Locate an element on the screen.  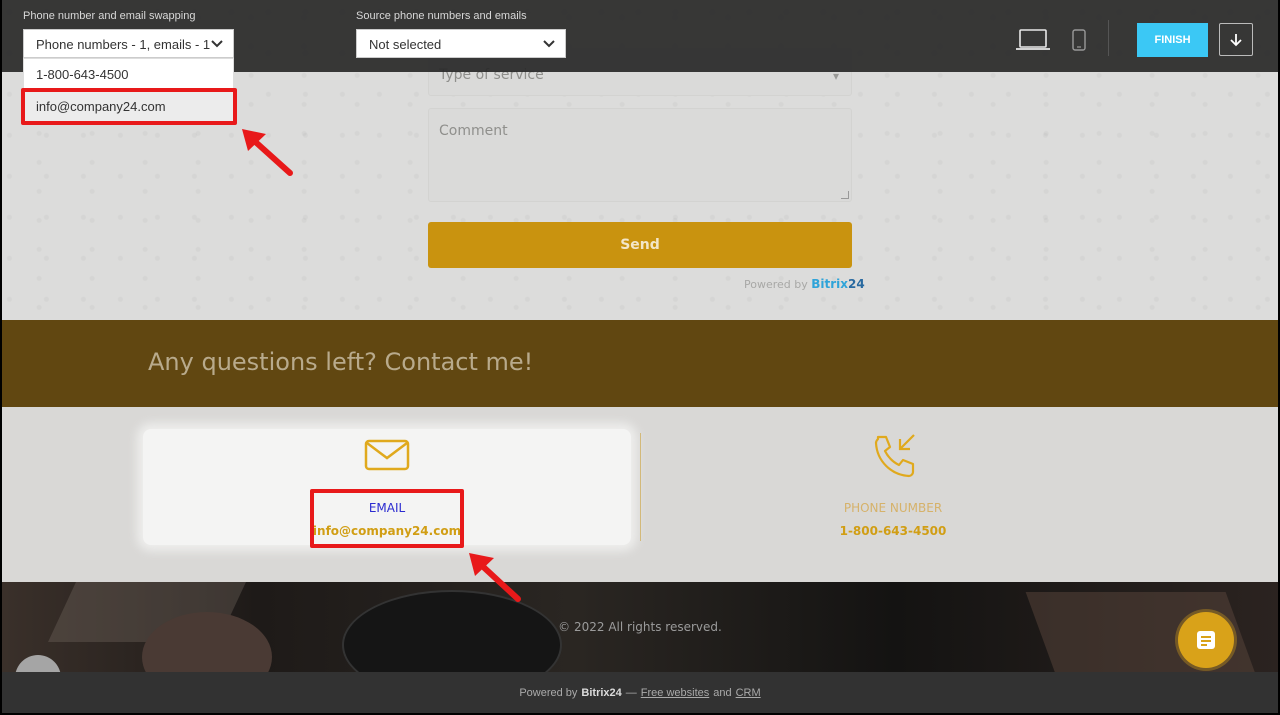
crm-link: CRM is located at coordinates (748, 693).